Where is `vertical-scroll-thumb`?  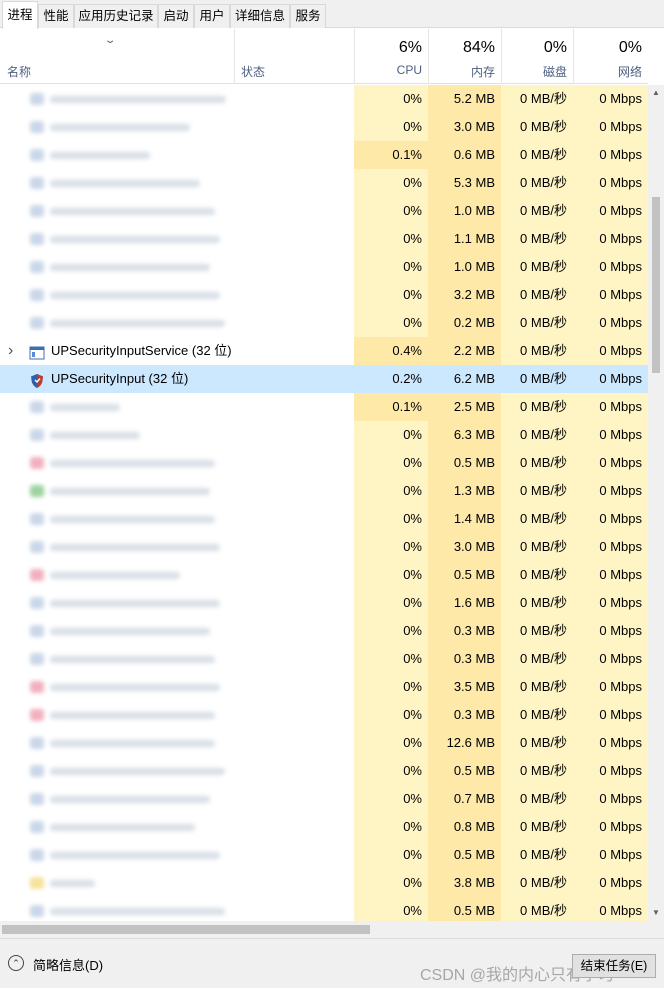 vertical-scroll-thumb is located at coordinates (656, 285).